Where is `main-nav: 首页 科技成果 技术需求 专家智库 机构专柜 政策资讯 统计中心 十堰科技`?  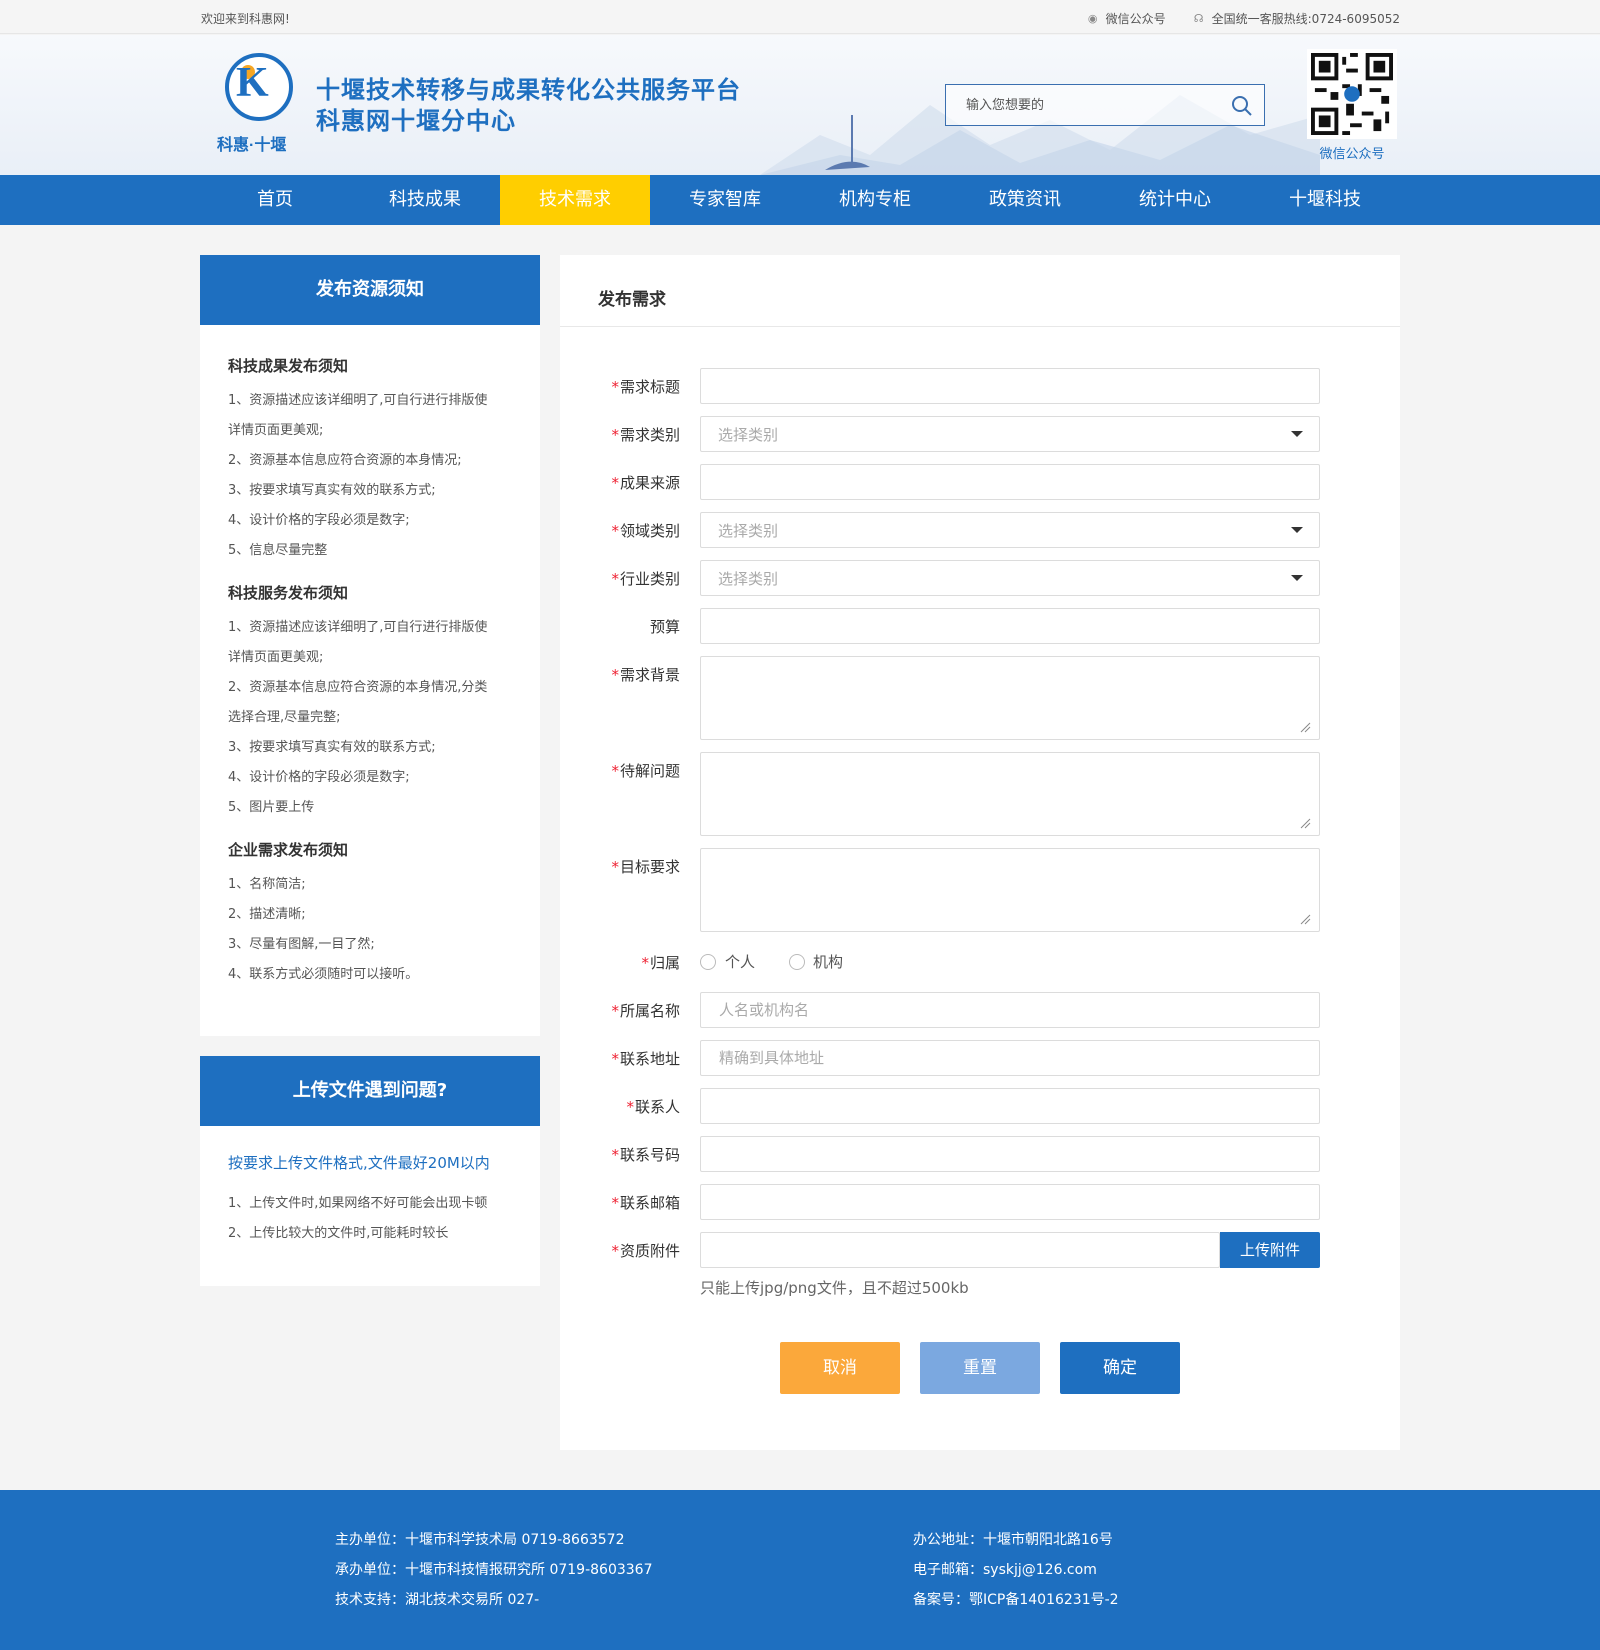
main-nav: 首页 科技成果 技术需求 专家智库 机构专柜 政策资讯 统计中心 十堰科技 is located at coordinates (800, 200).